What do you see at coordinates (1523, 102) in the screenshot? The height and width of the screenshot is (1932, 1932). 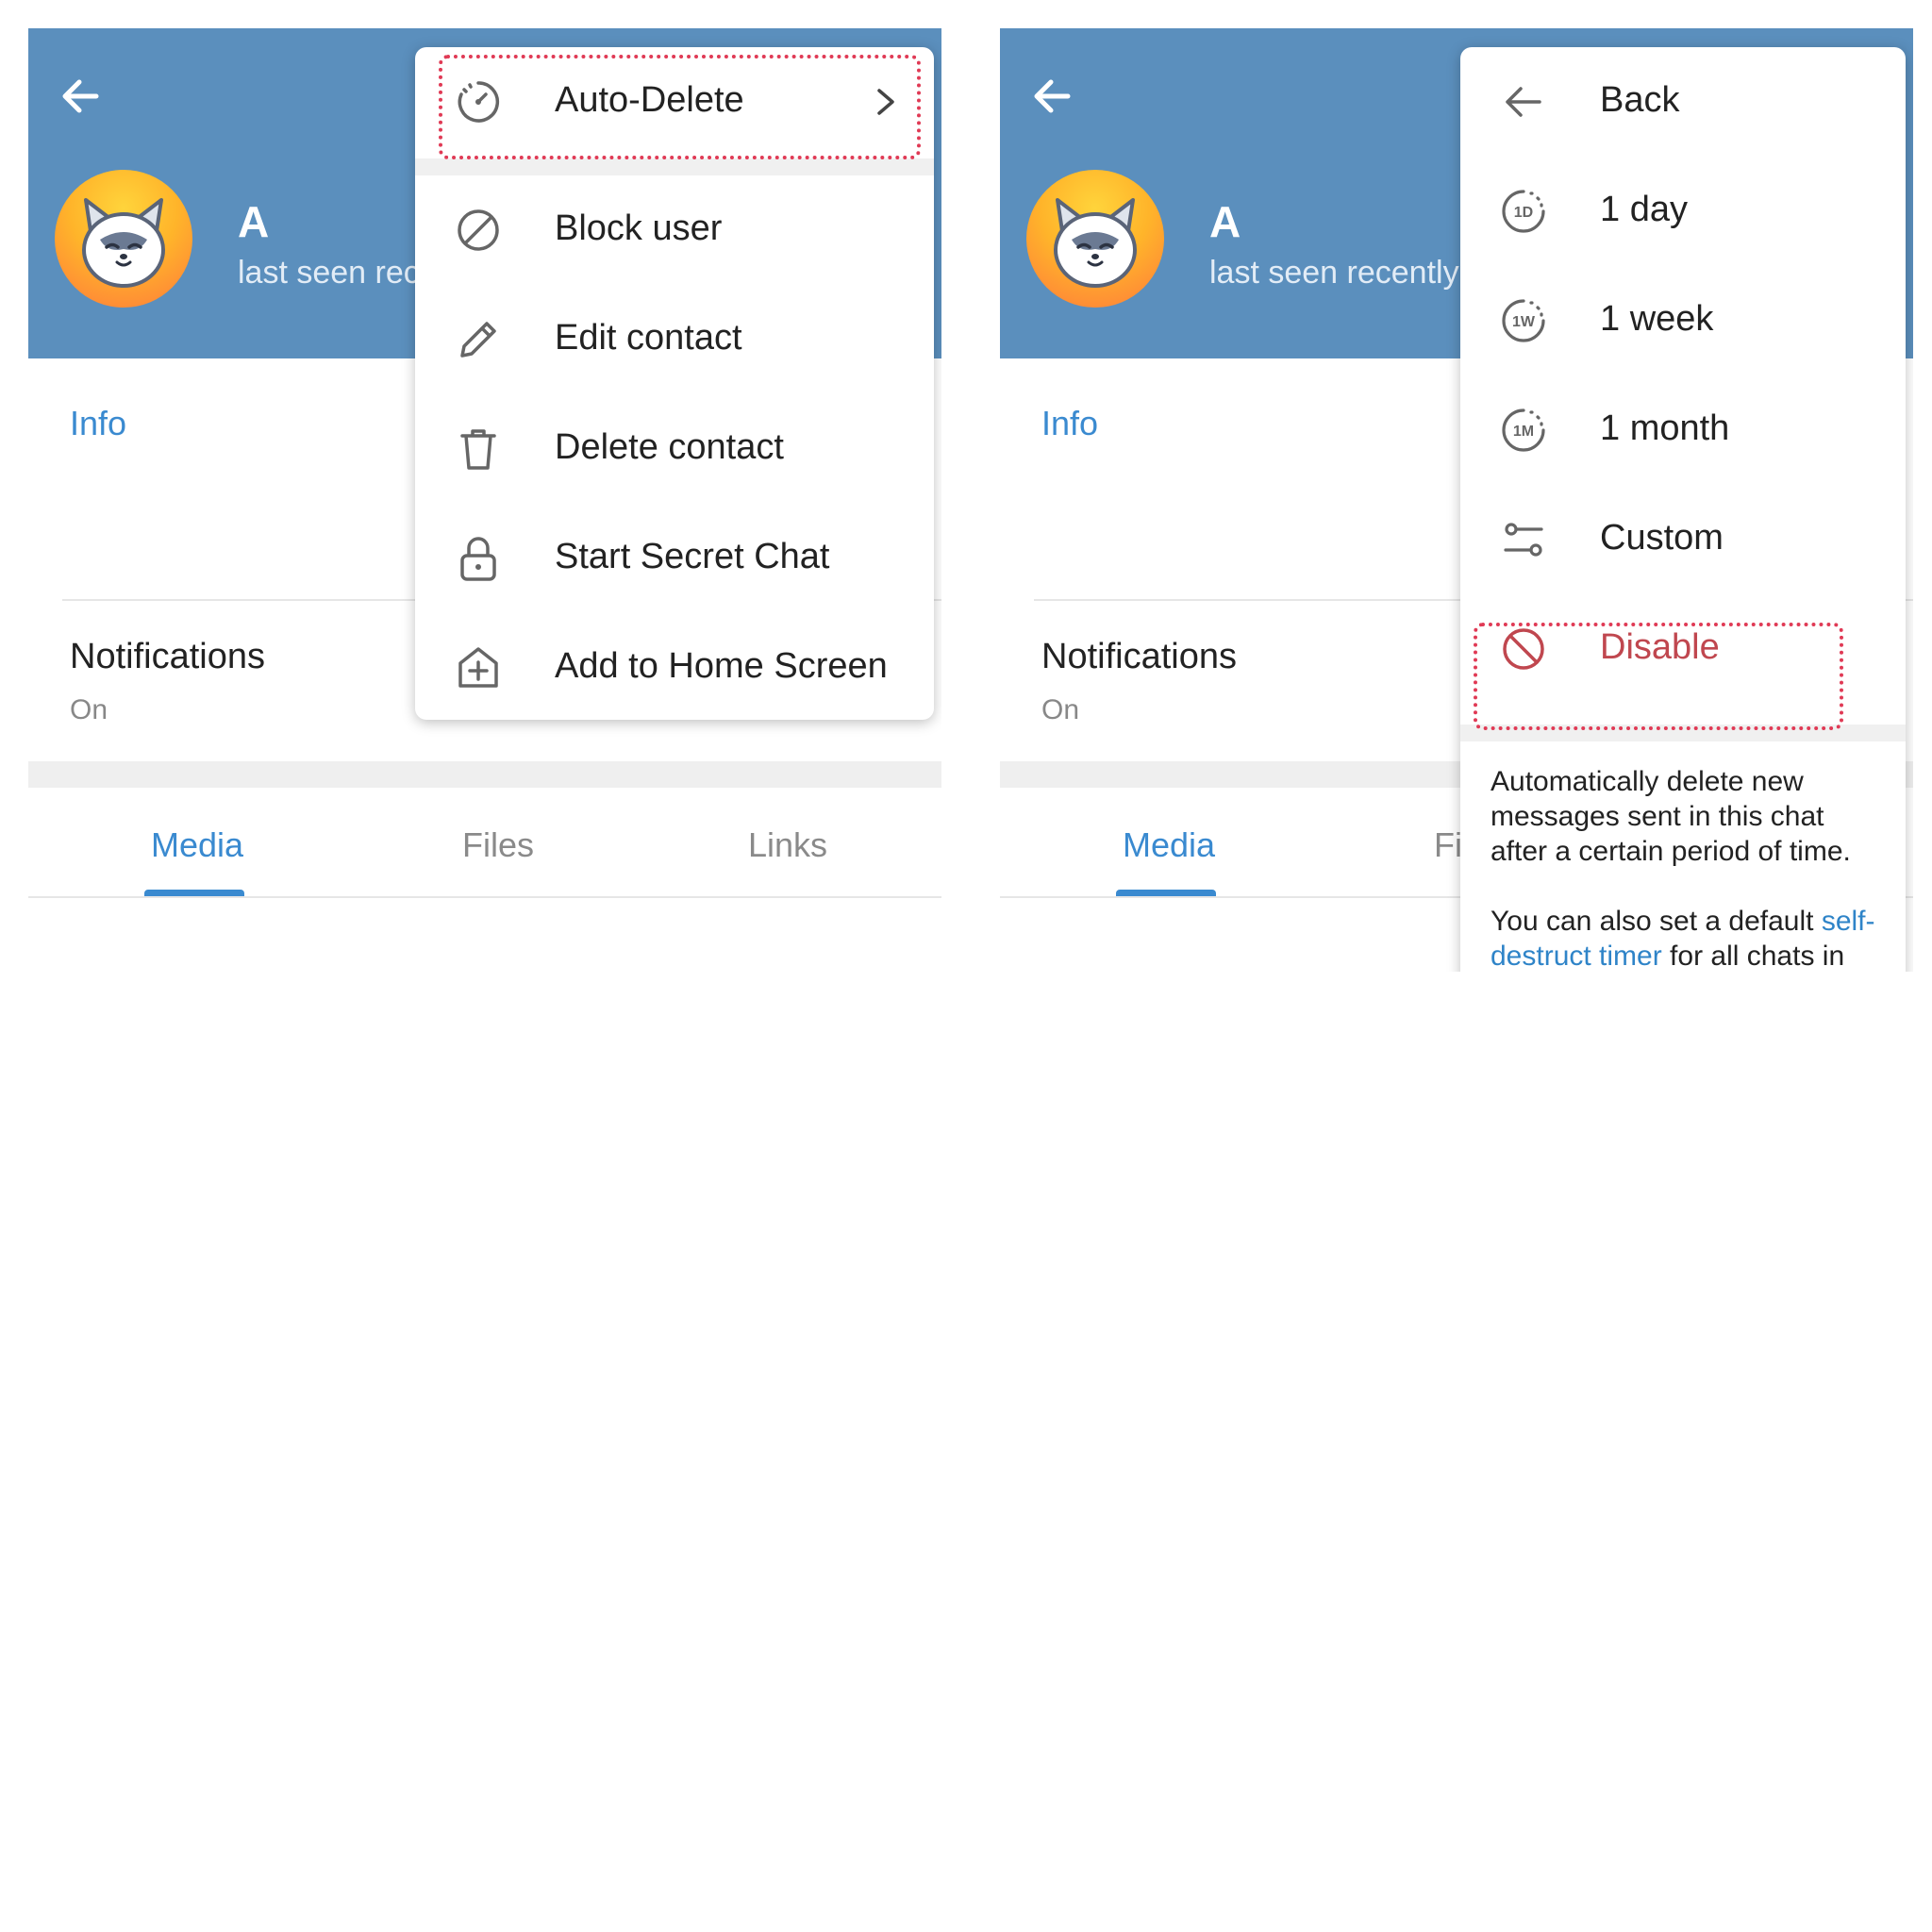 I see `arrow-left-icon` at bounding box center [1523, 102].